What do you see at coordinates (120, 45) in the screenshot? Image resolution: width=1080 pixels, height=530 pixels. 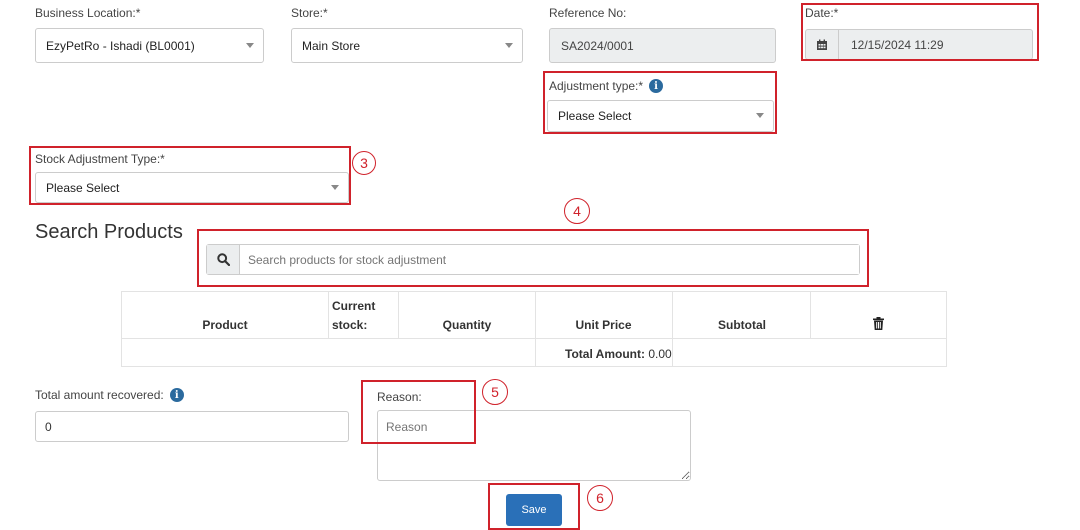 I see `business-location-value: EzyPetRo - Ishadi (BL0001)` at bounding box center [120, 45].